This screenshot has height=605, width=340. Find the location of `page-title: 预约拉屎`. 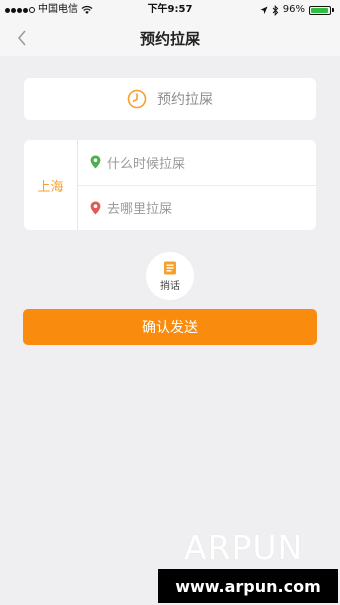

page-title: 预约拉屎 is located at coordinates (169, 39).